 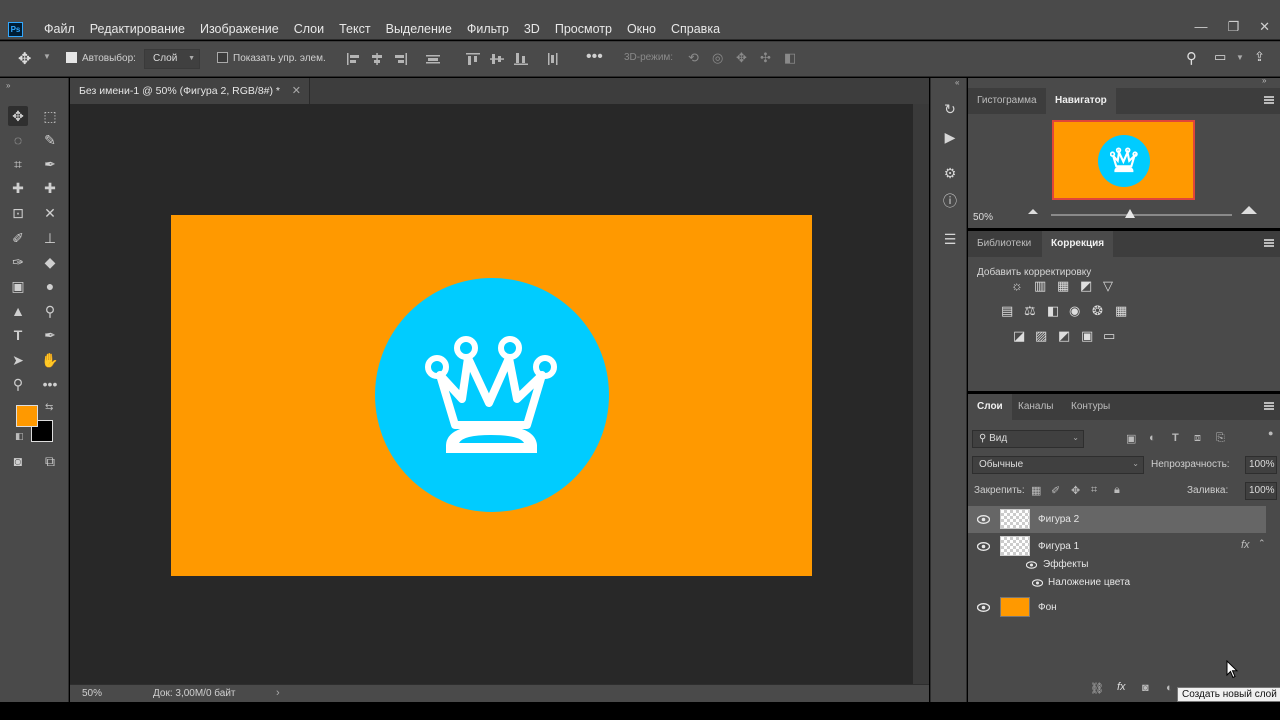 What do you see at coordinates (18, 238) in the screenshot?
I see `brush-tool-icon: ✐` at bounding box center [18, 238].